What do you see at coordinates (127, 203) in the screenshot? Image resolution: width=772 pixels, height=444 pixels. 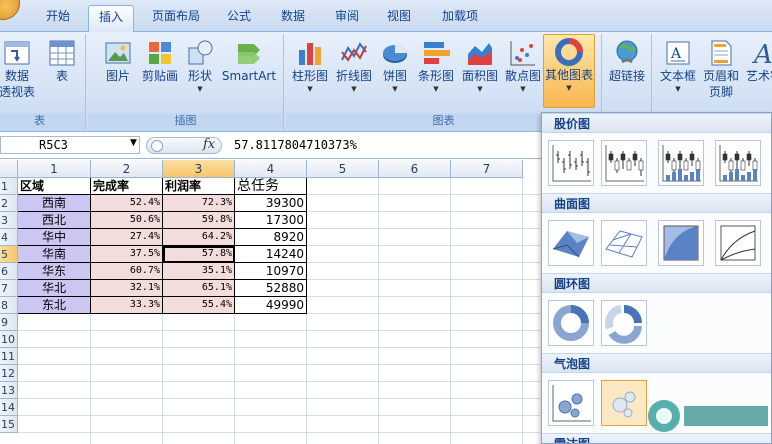 I see `data-cell: 52.4%` at bounding box center [127, 203].